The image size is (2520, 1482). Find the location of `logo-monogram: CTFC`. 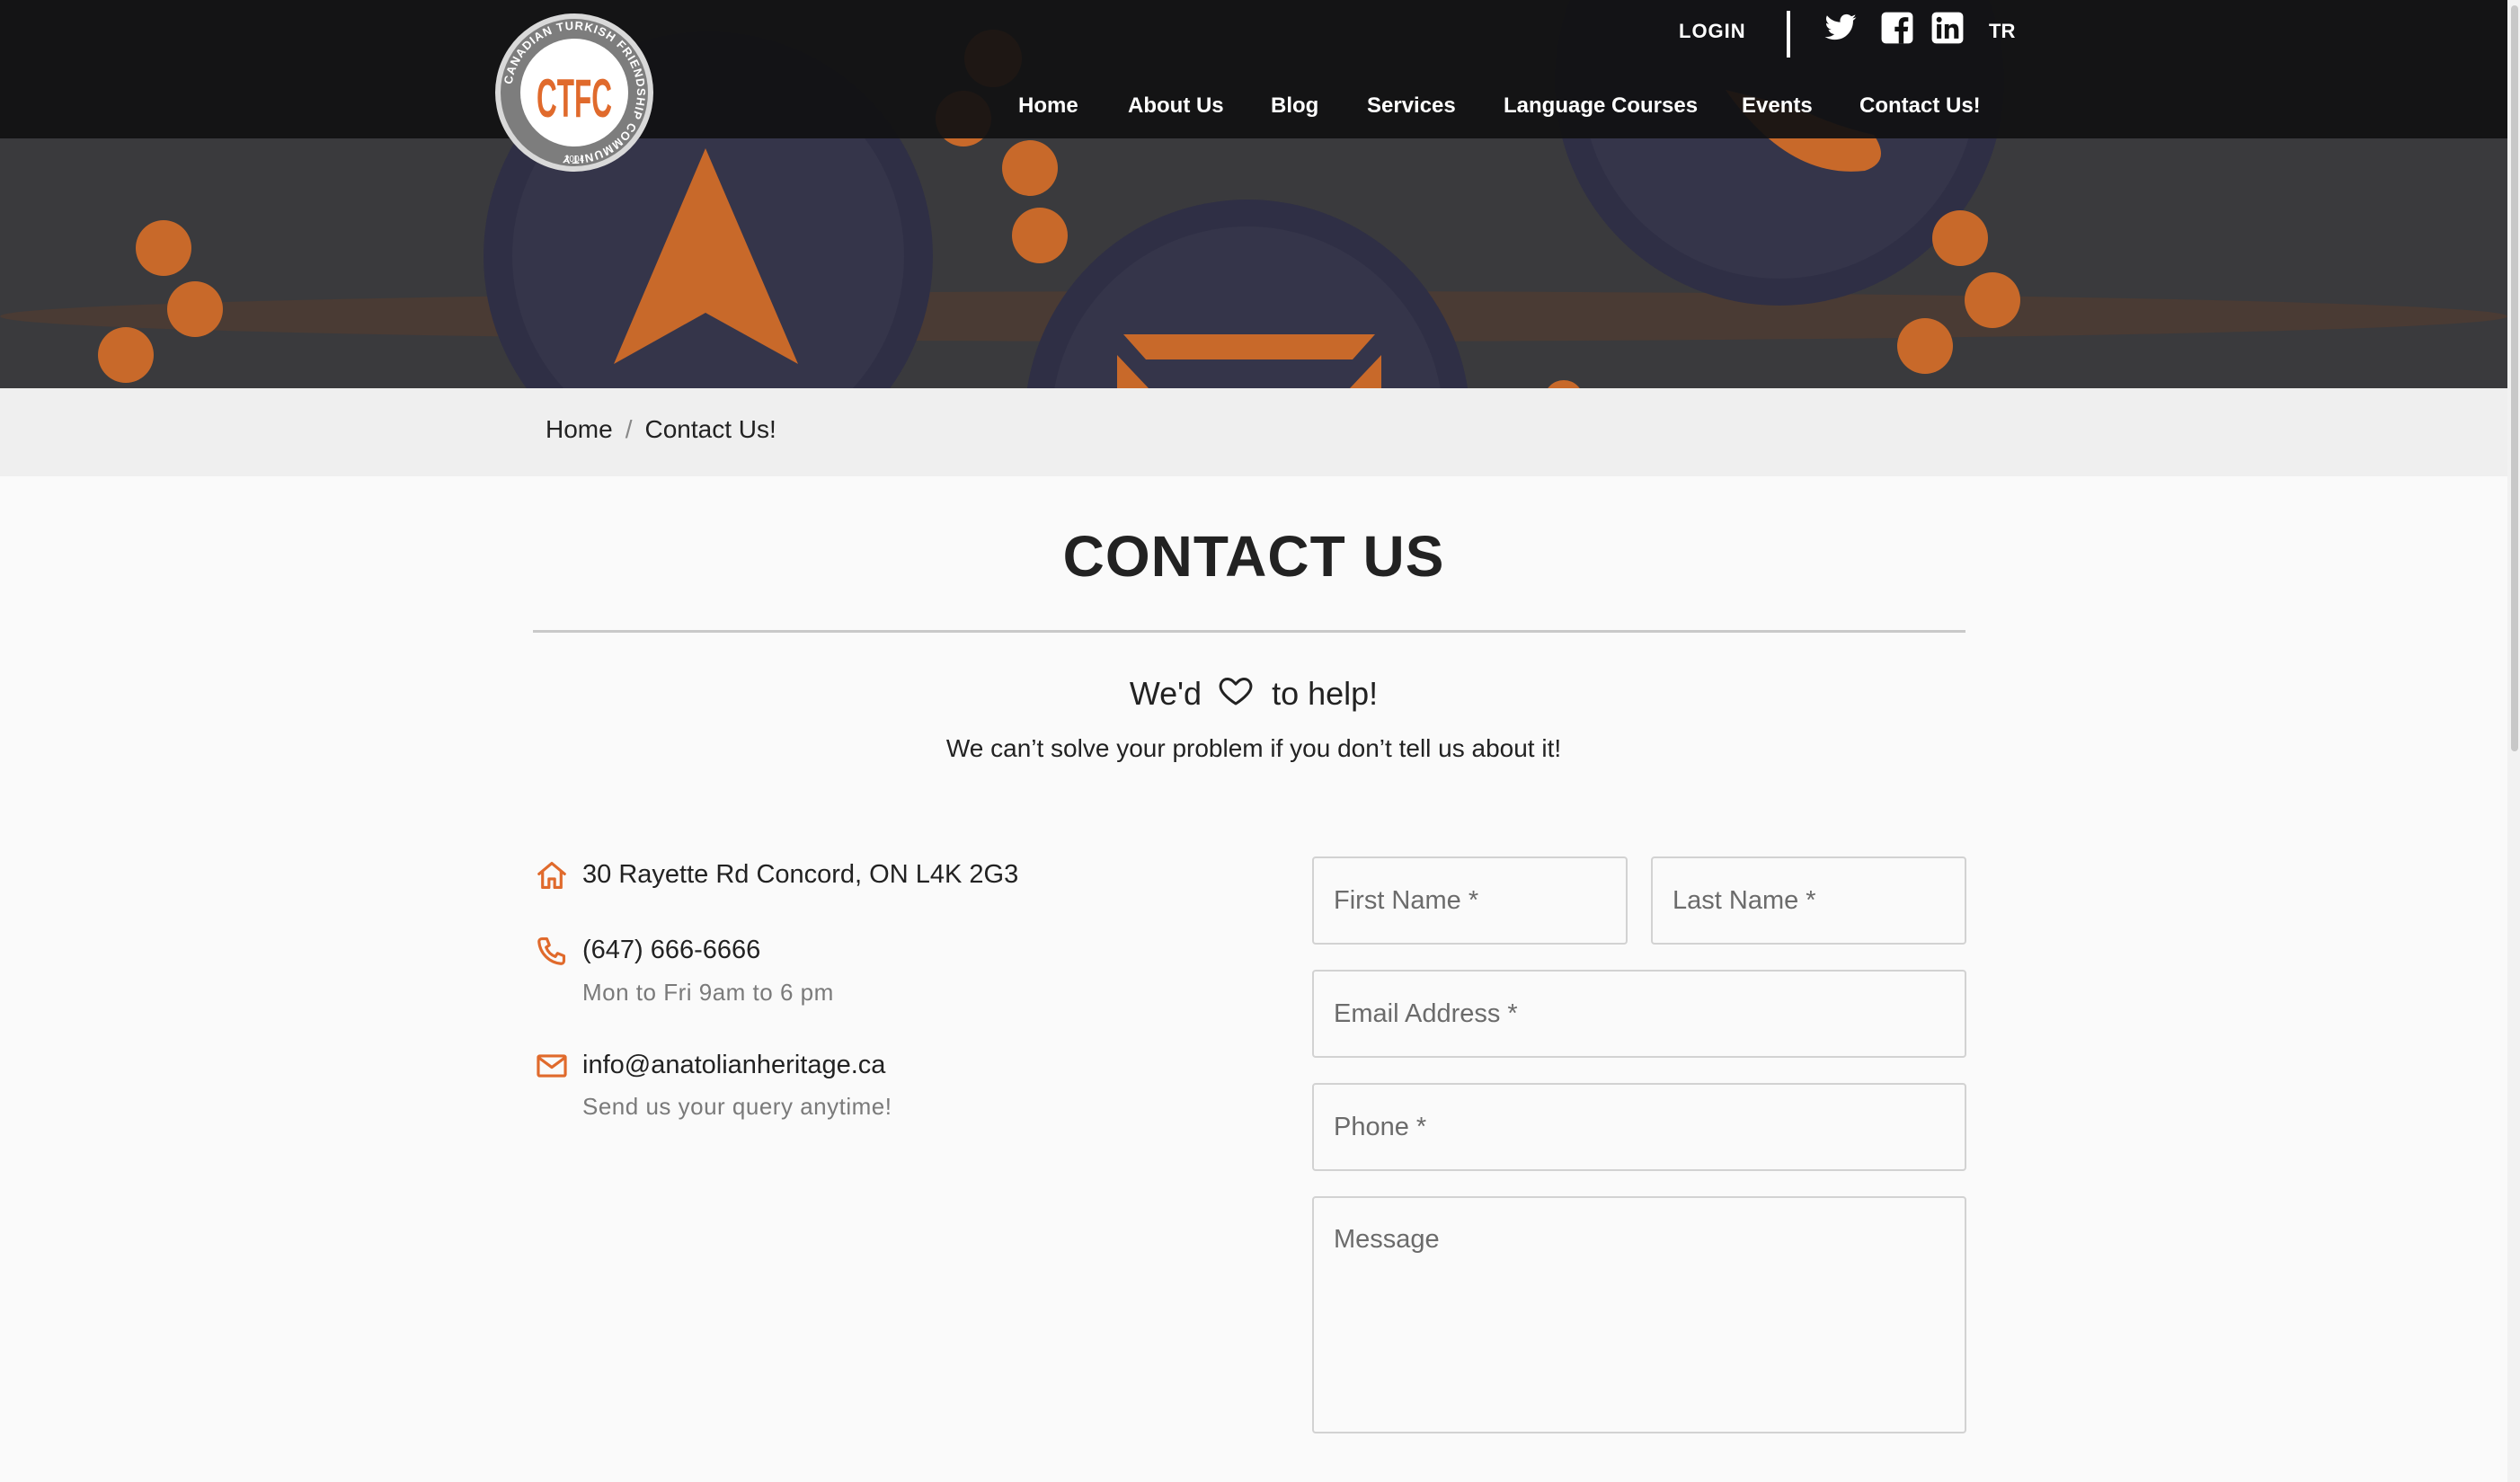

logo-monogram: CTFC is located at coordinates (574, 98).